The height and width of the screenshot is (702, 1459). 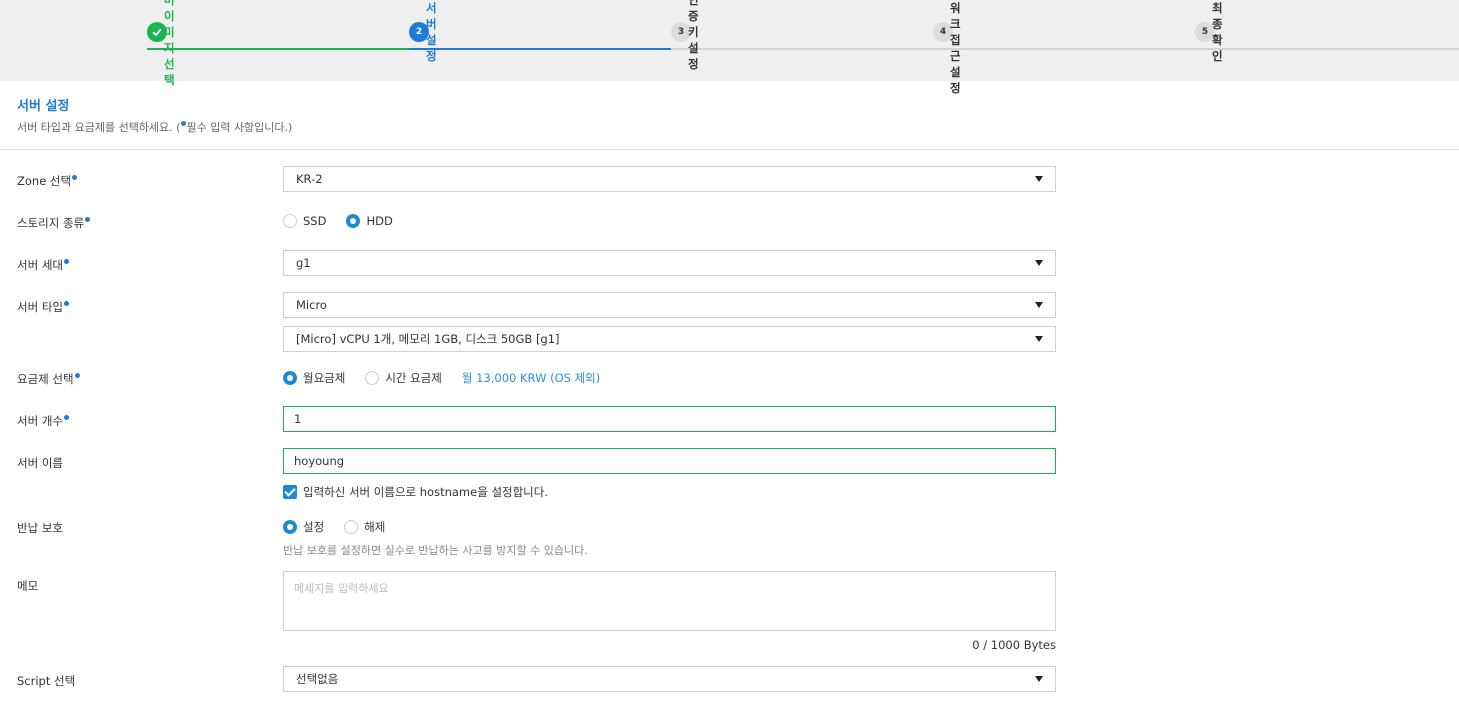 I want to click on plan-hourly-option: 시간 요금제, so click(x=403, y=378).